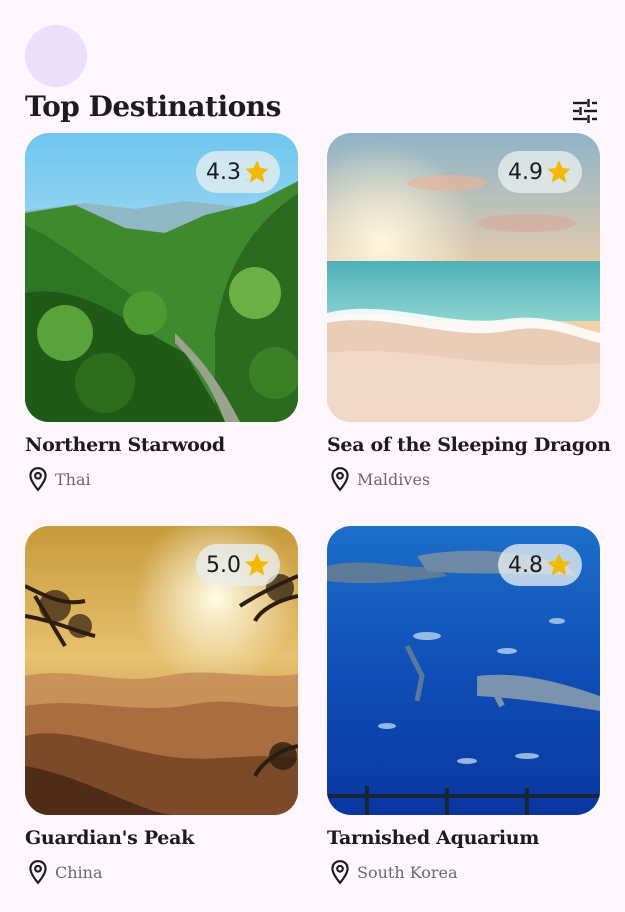 This screenshot has width=625, height=912. What do you see at coordinates (463, 670) in the screenshot?
I see `destination-image: 4.8` at bounding box center [463, 670].